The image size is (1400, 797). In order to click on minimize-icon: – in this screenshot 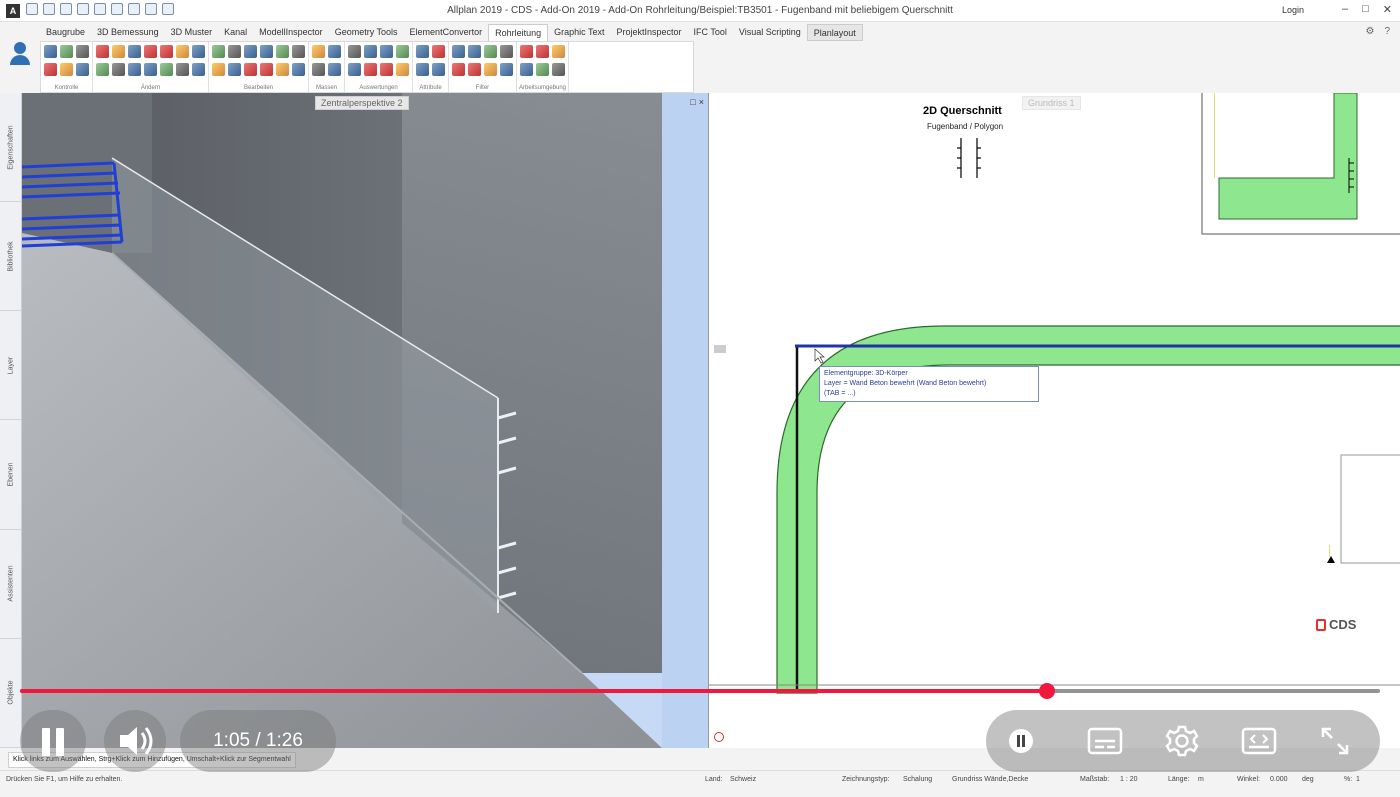, I will do `click(1345, 9)`.